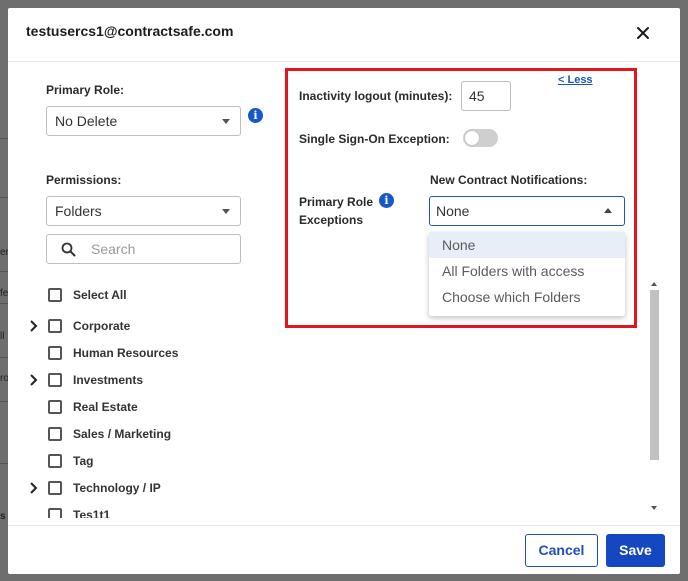 This screenshot has width=688, height=581. I want to click on modal-header: testusercs1@contractsafe.com, so click(344, 35).